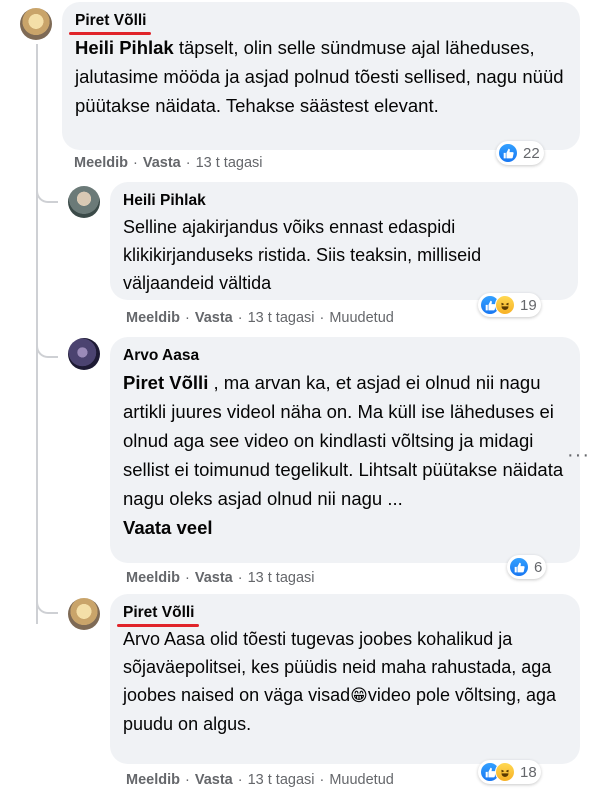 The height and width of the screenshot is (800, 609). What do you see at coordinates (520, 153) in the screenshot?
I see `reaction-summary: 22` at bounding box center [520, 153].